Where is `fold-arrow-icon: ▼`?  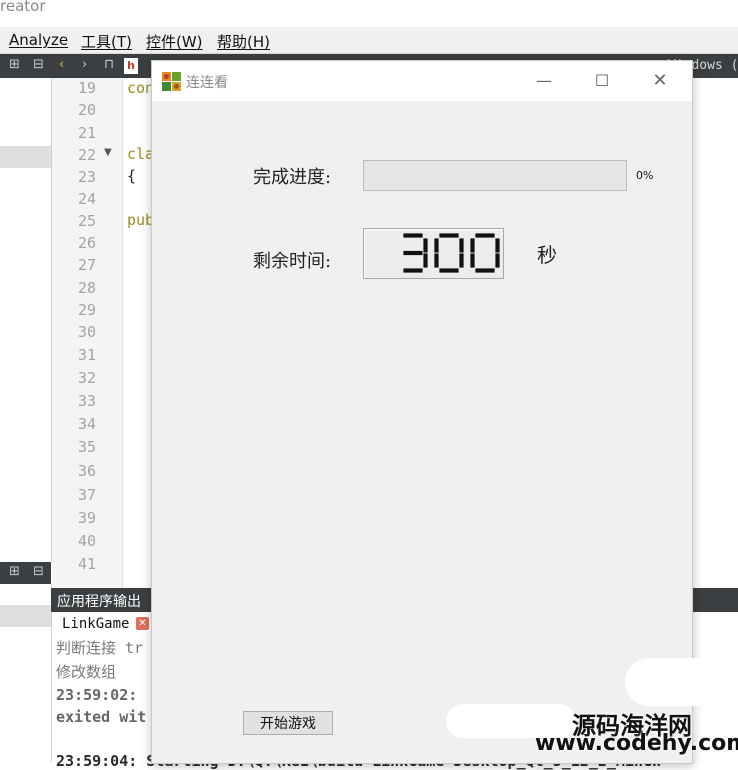 fold-arrow-icon: ▼ is located at coordinates (108, 152).